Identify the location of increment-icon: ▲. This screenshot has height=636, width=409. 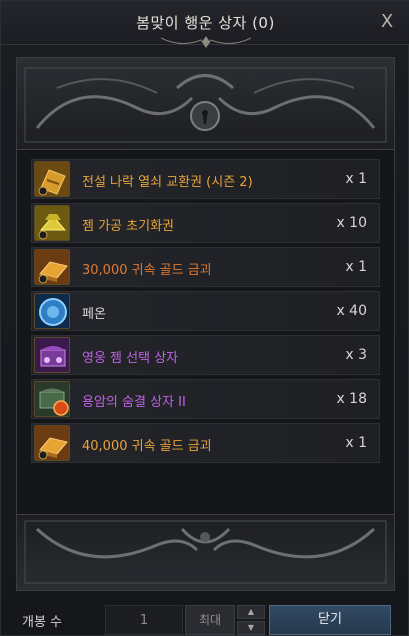
(251, 612).